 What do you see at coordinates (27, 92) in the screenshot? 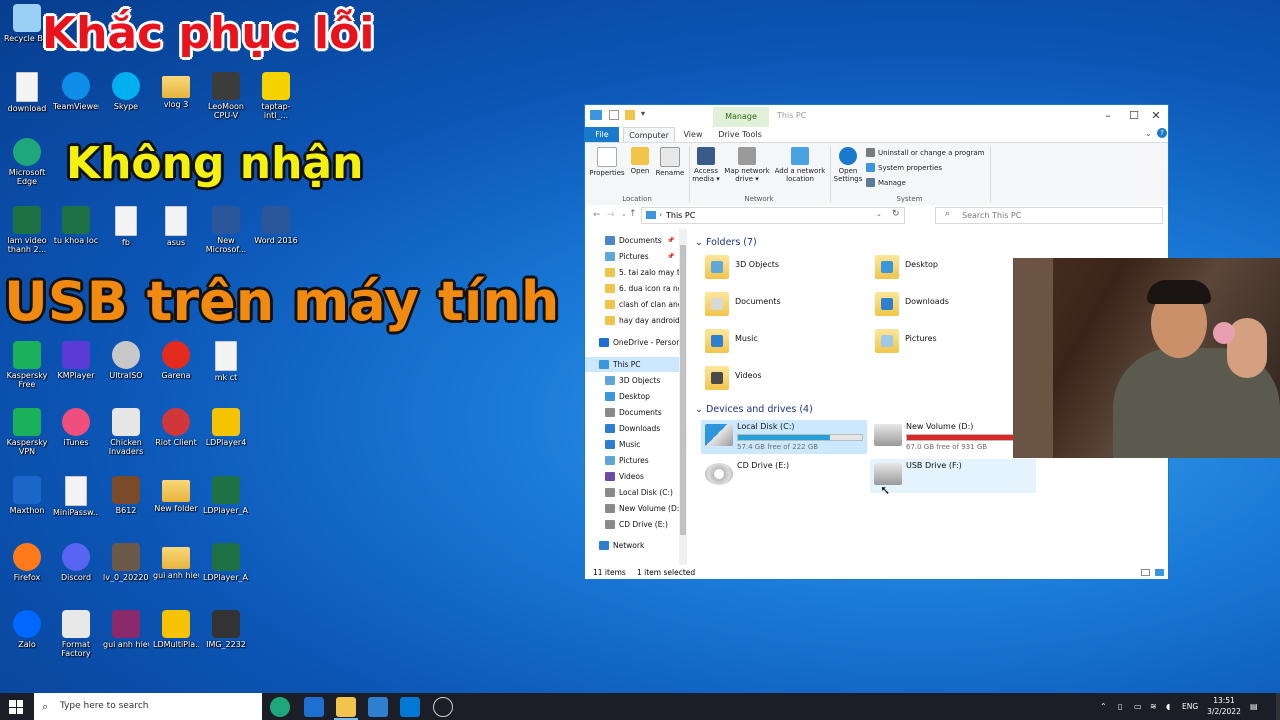
I see `desktop-icon: download` at bounding box center [27, 92].